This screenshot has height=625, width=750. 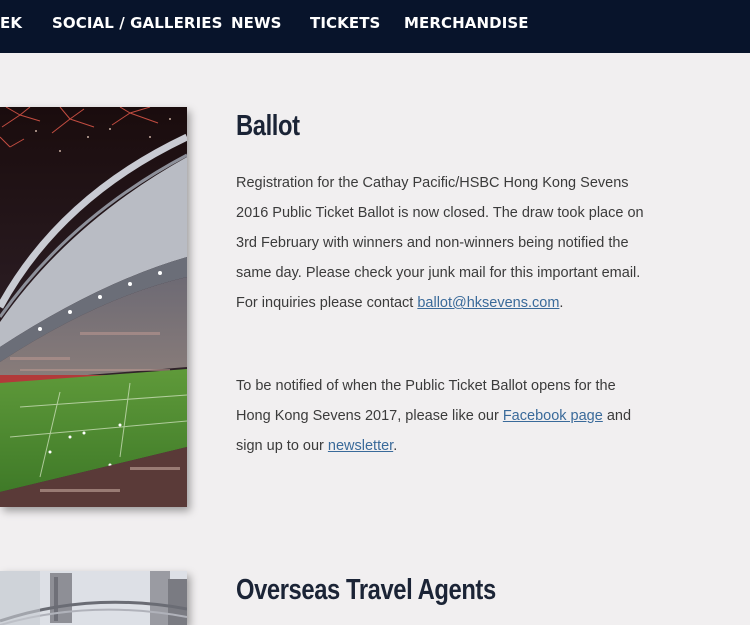 What do you see at coordinates (561, 303) in the screenshot?
I see `ballot-paragraph-1-end: .` at bounding box center [561, 303].